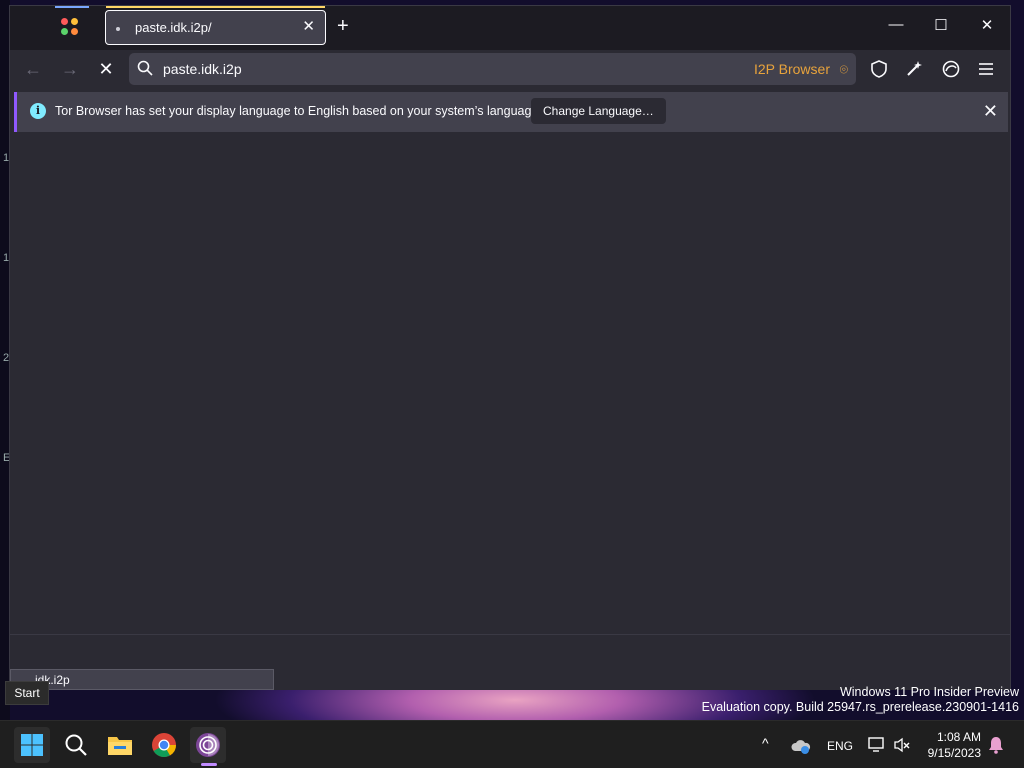 This screenshot has height=768, width=1024. I want to click on info-icon: i, so click(38, 111).